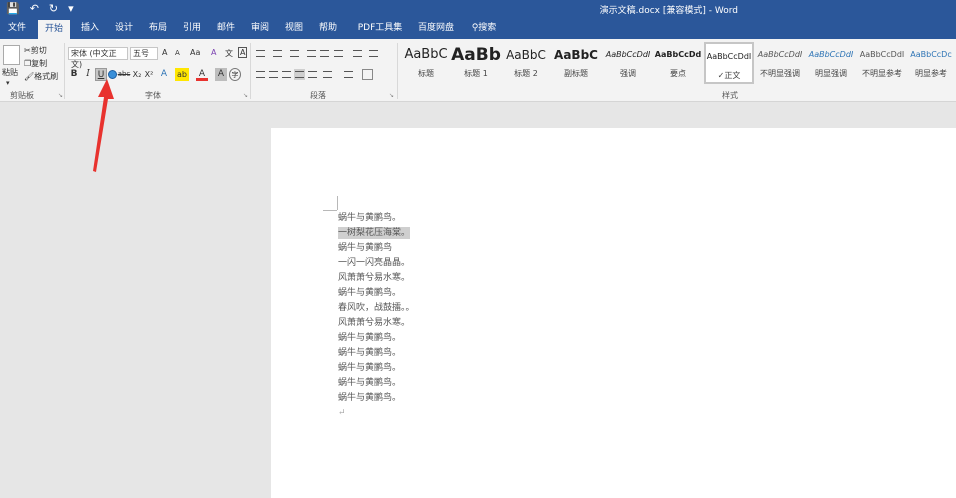 Image resolution: width=956 pixels, height=498 pixels. I want to click on clipboard-launcher-icon: ↘, so click(60, 95).